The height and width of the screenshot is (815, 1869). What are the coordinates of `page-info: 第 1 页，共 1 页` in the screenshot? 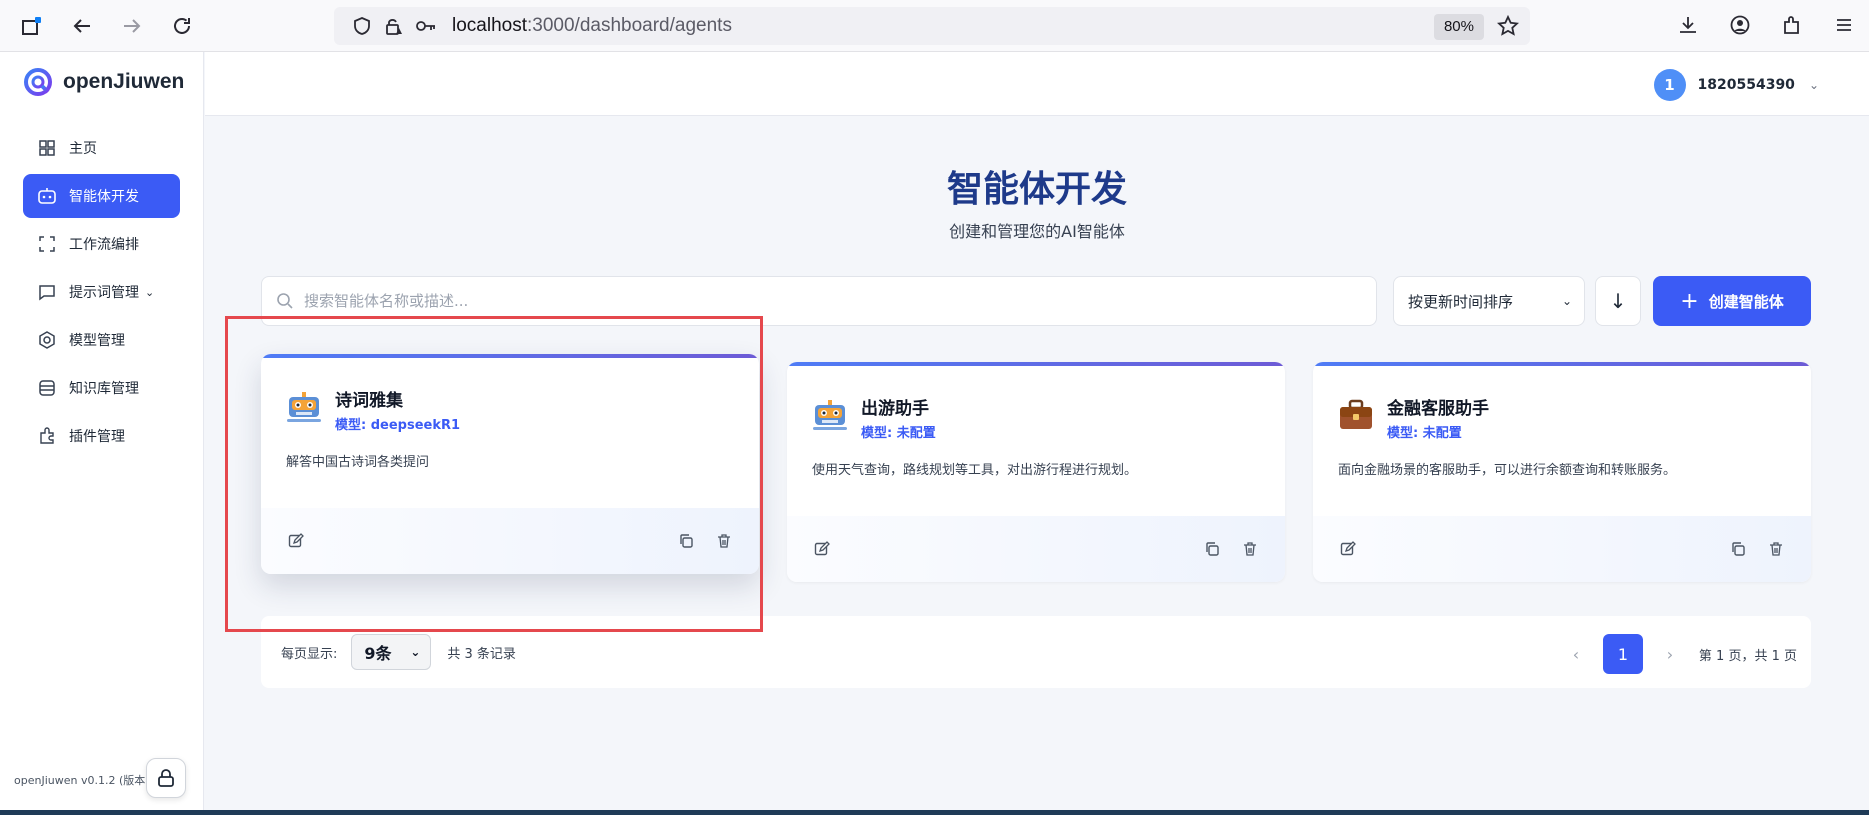 It's located at (1747, 656).